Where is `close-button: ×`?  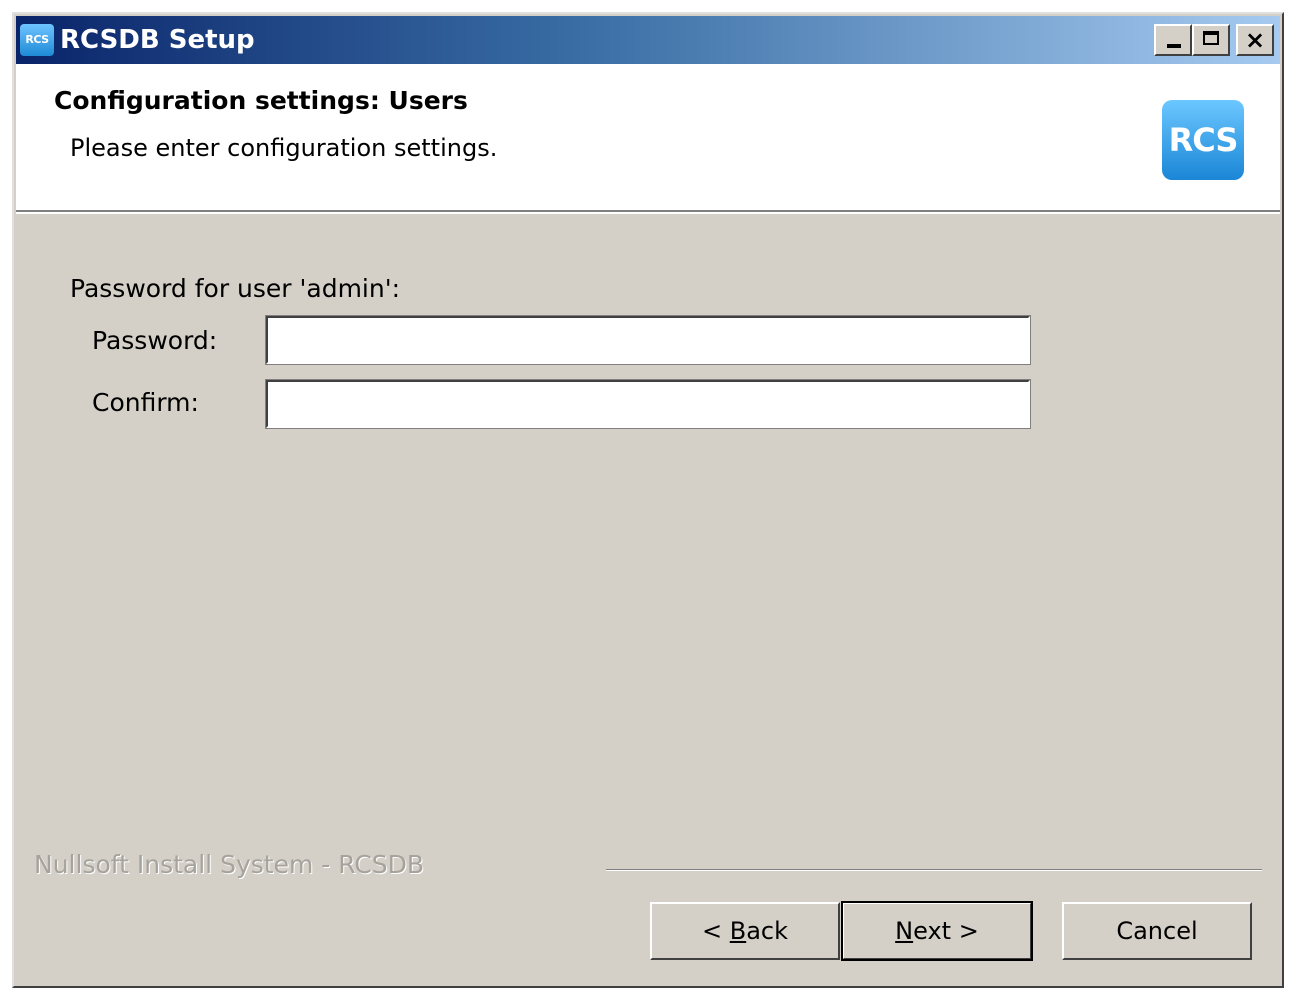 close-button: × is located at coordinates (1255, 40).